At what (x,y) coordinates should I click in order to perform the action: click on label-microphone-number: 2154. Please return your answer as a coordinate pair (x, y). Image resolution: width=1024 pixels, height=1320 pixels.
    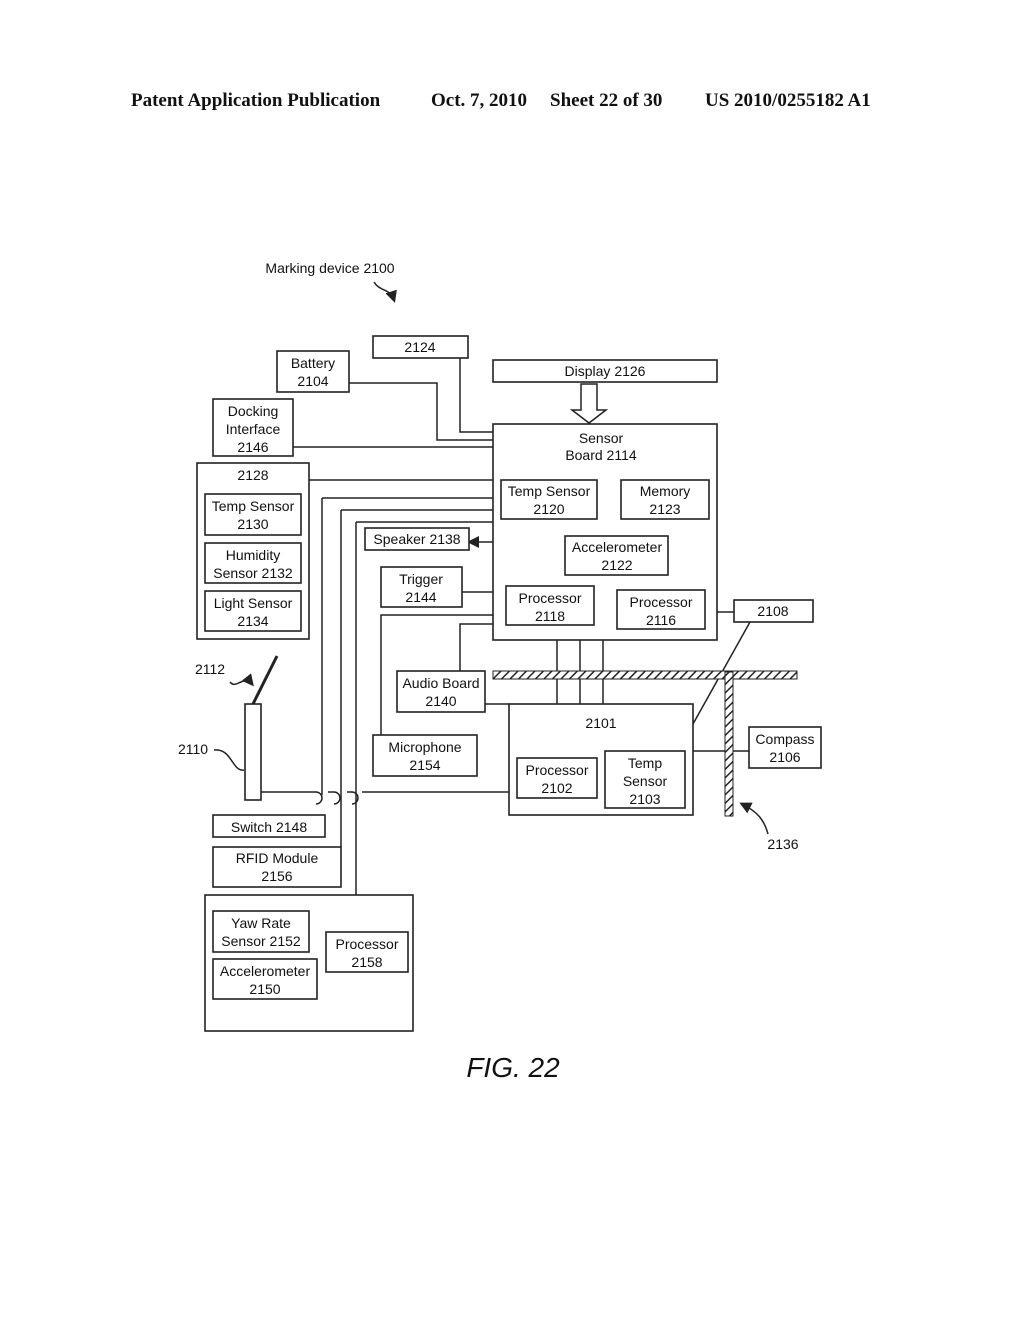
    Looking at the image, I should click on (424, 765).